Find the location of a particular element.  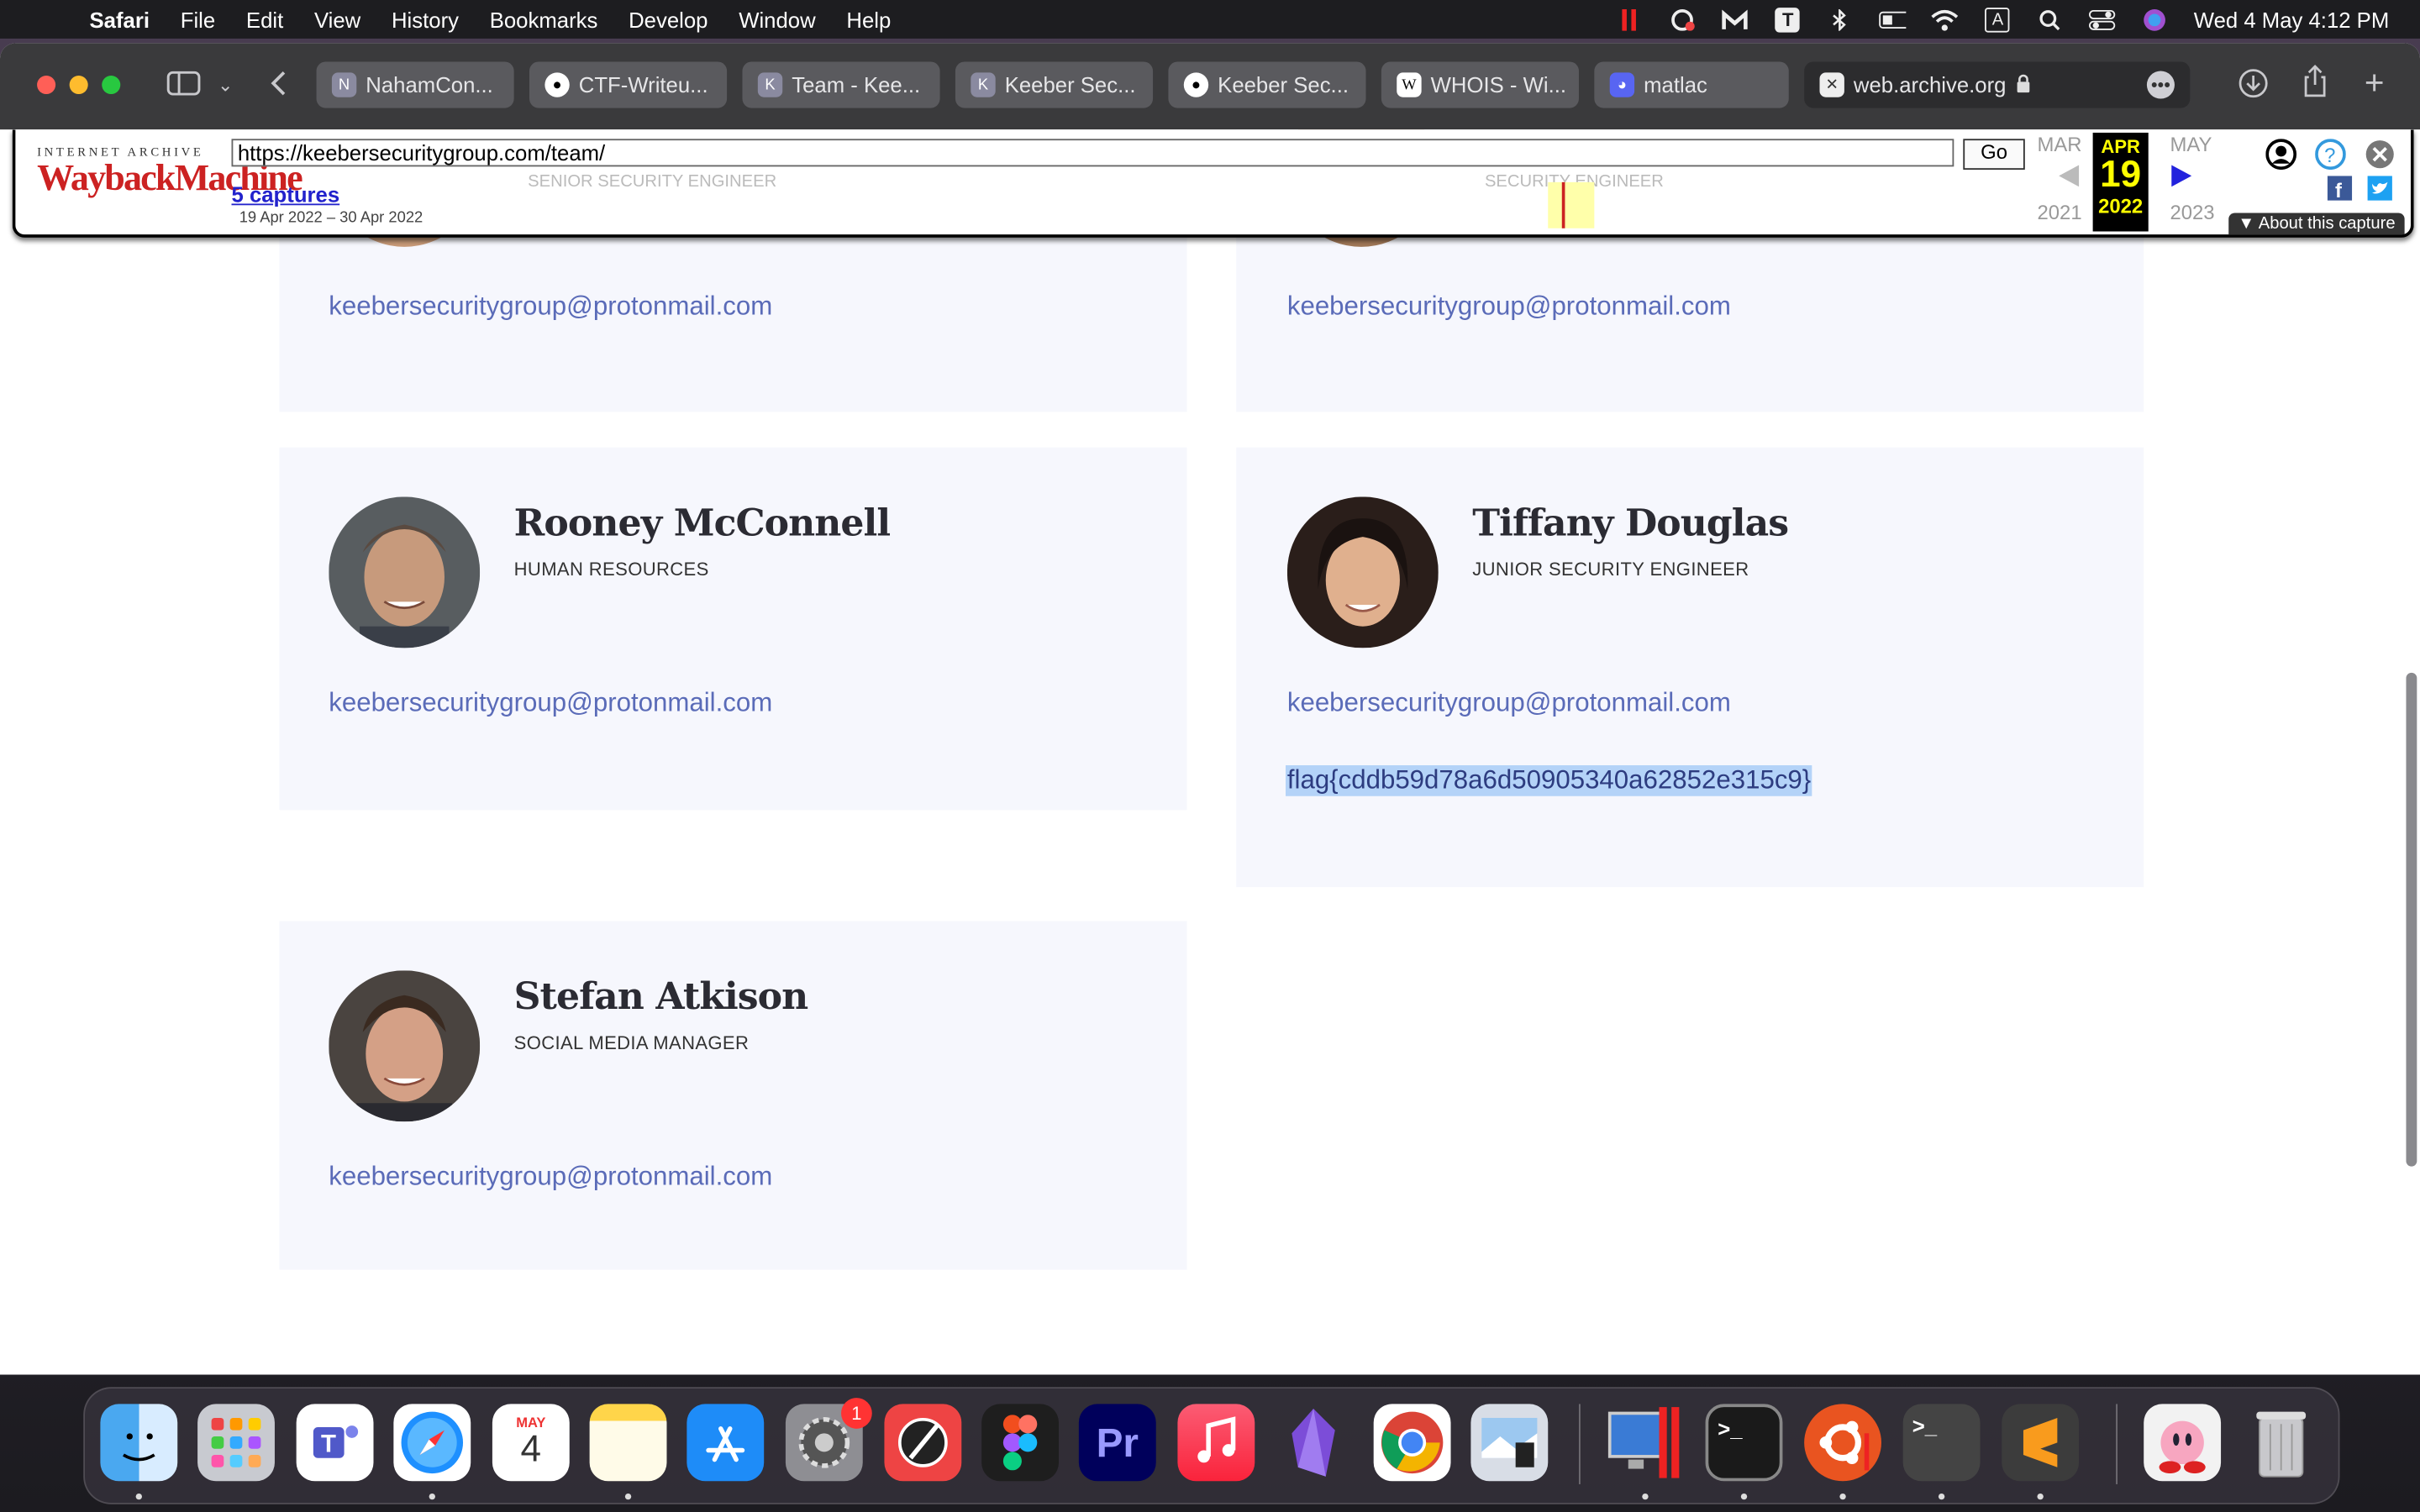

trash-icon is located at coordinates (2281, 1442).